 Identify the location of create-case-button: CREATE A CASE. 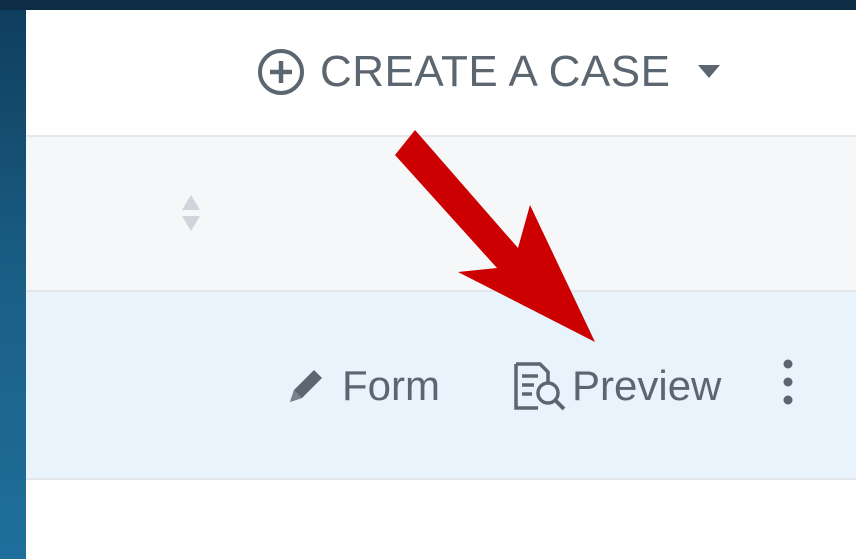
(488, 72).